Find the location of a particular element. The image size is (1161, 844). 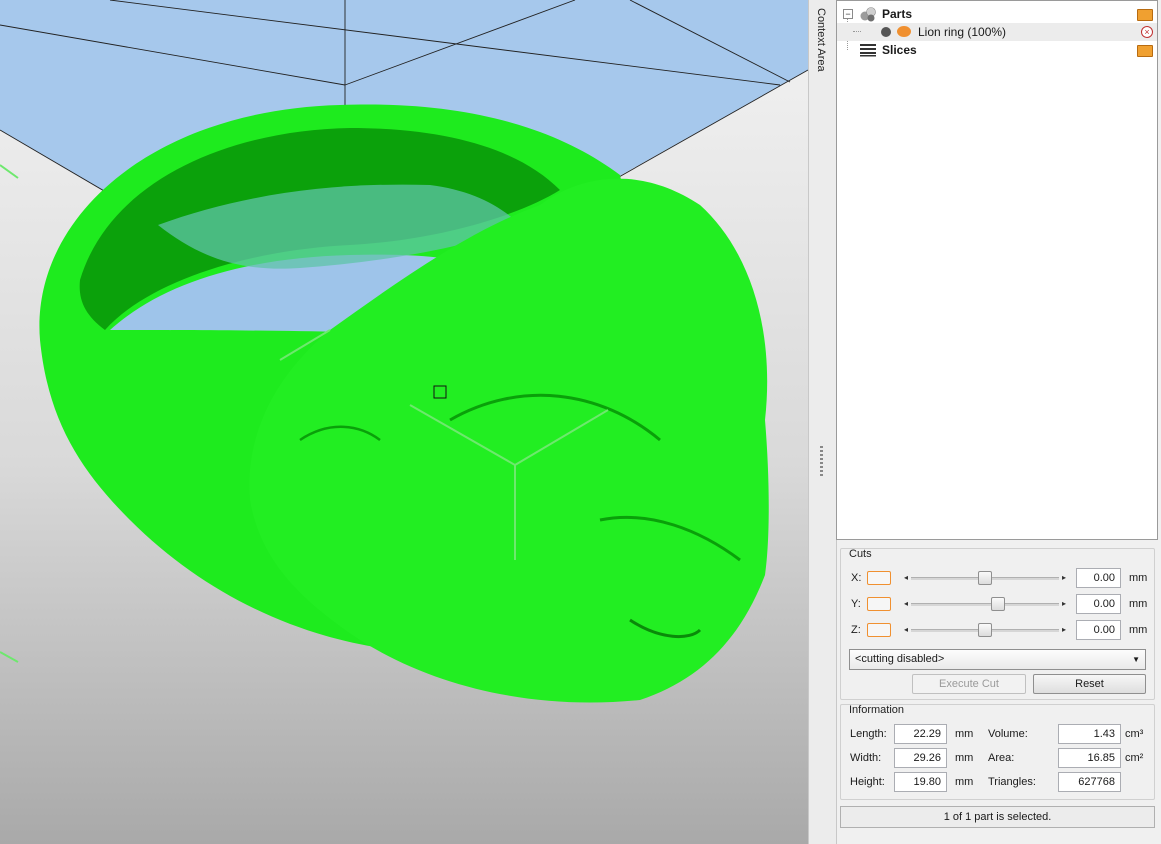

parts-label: Parts is located at coordinates (897, 14).